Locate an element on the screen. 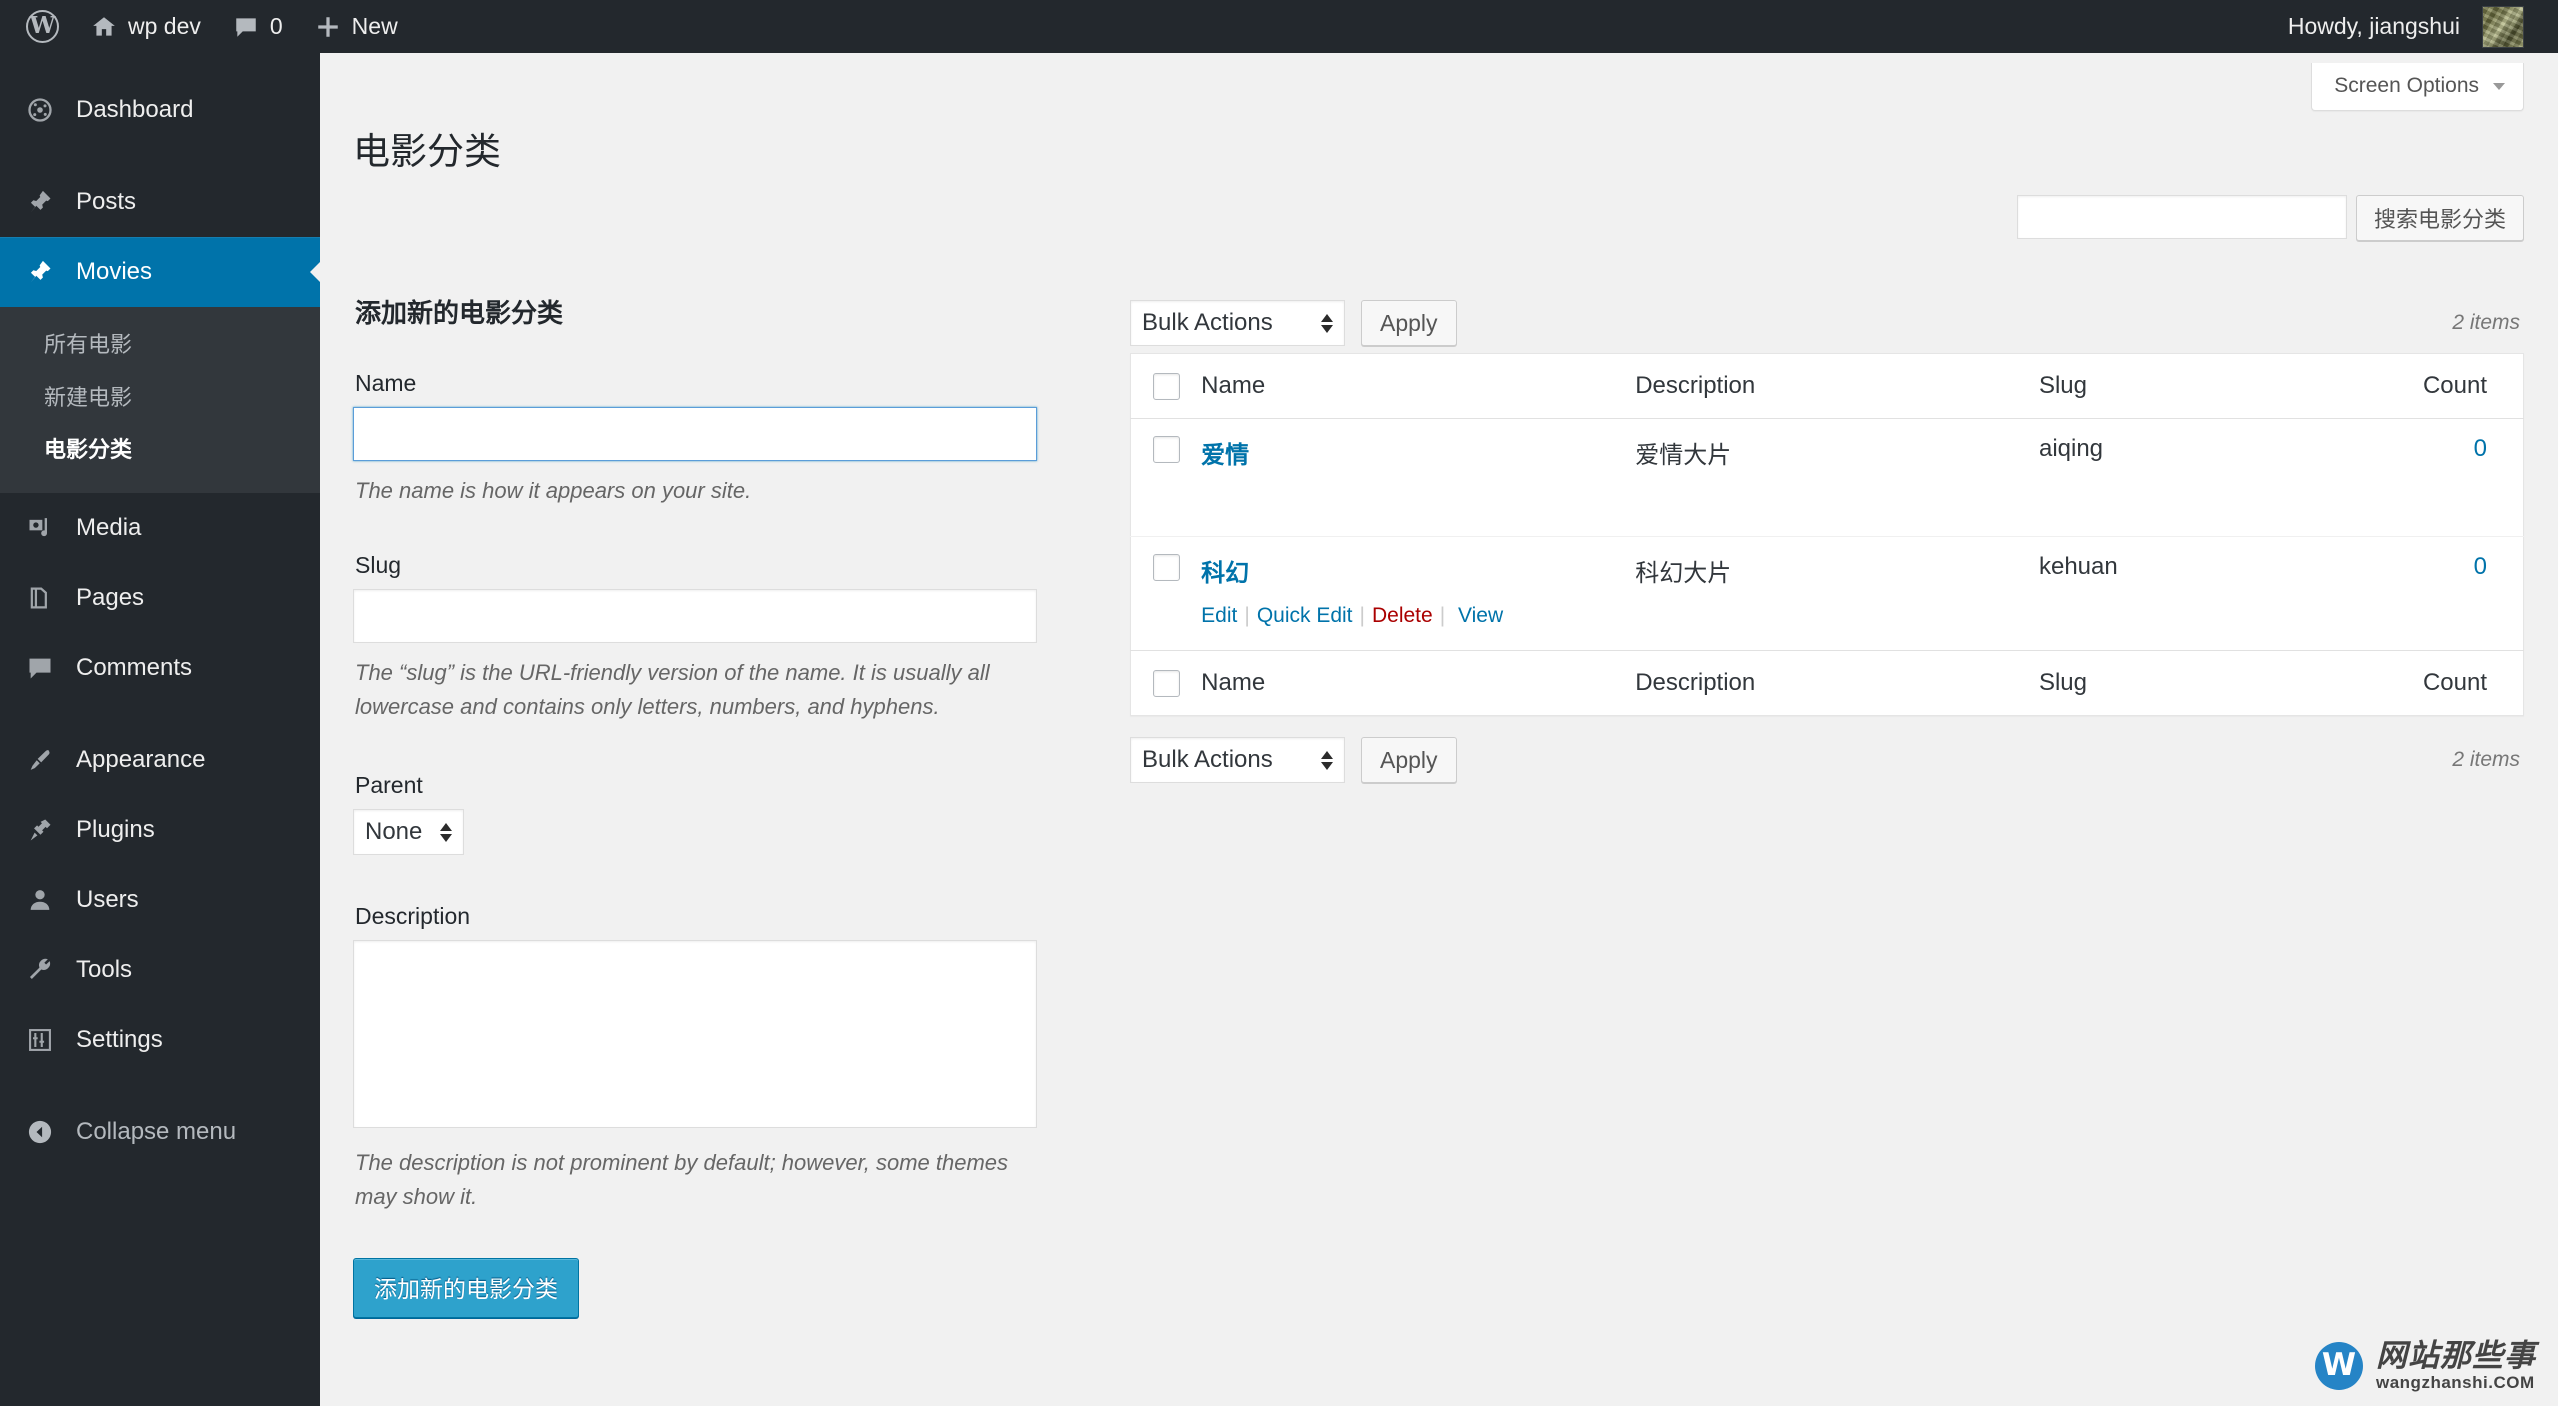 The image size is (2558, 1406). collapse-menu-label: Collapse menu is located at coordinates (156, 1131).